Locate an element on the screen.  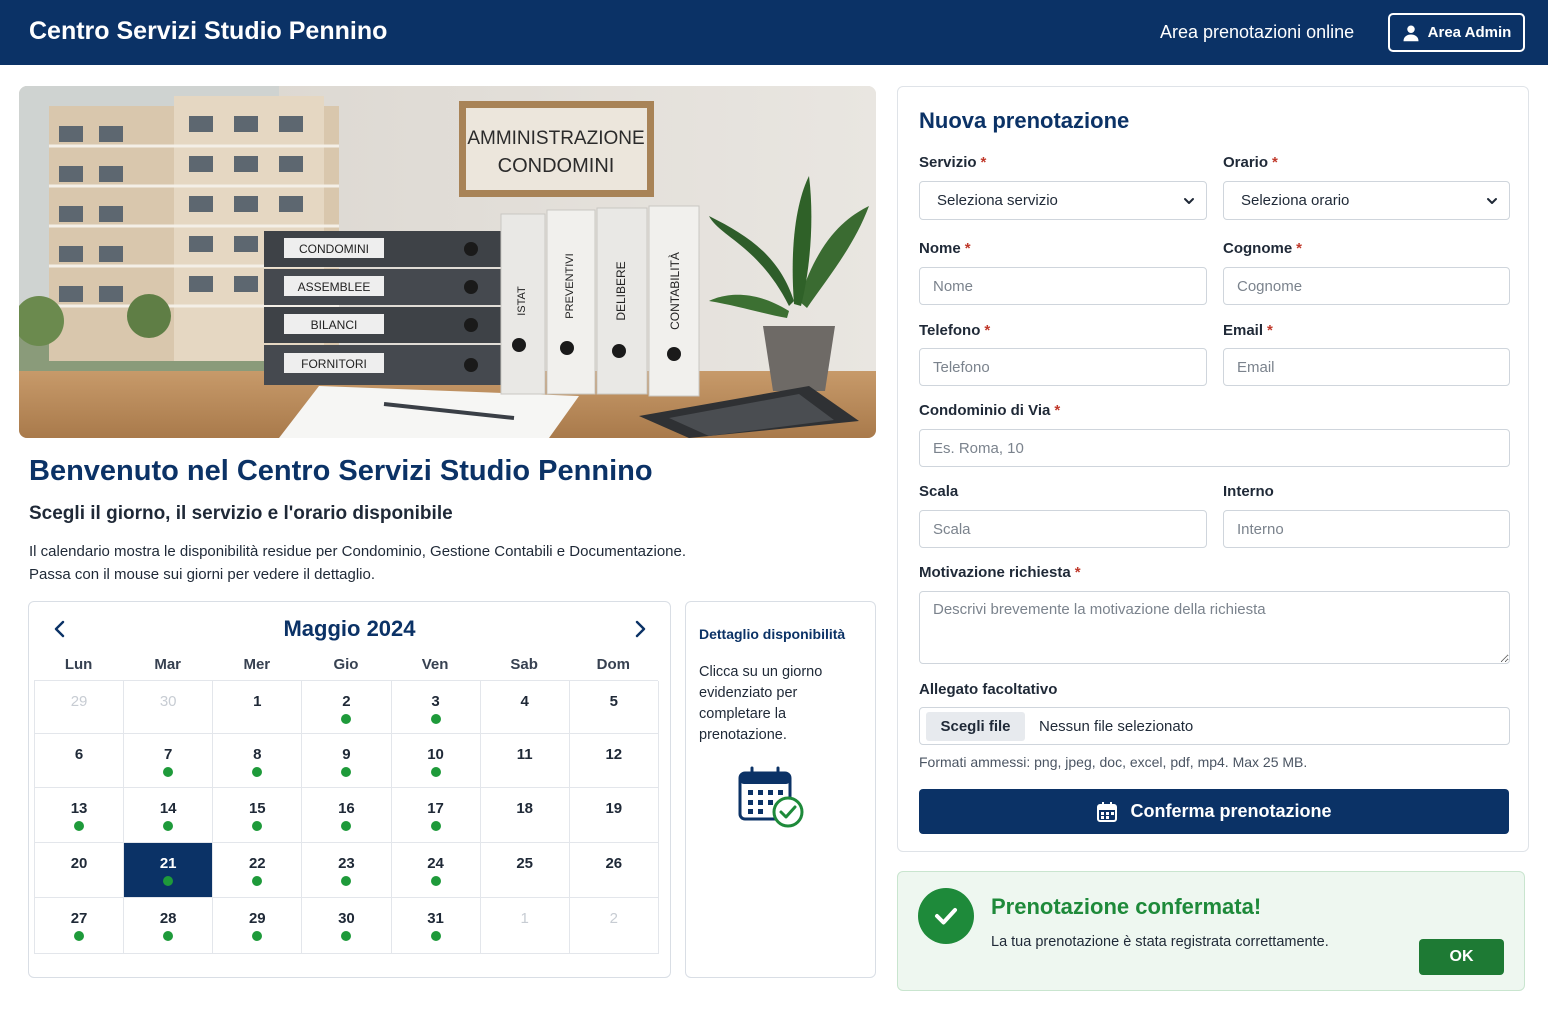
calendar-day-number: 18 is located at coordinates (525, 808).